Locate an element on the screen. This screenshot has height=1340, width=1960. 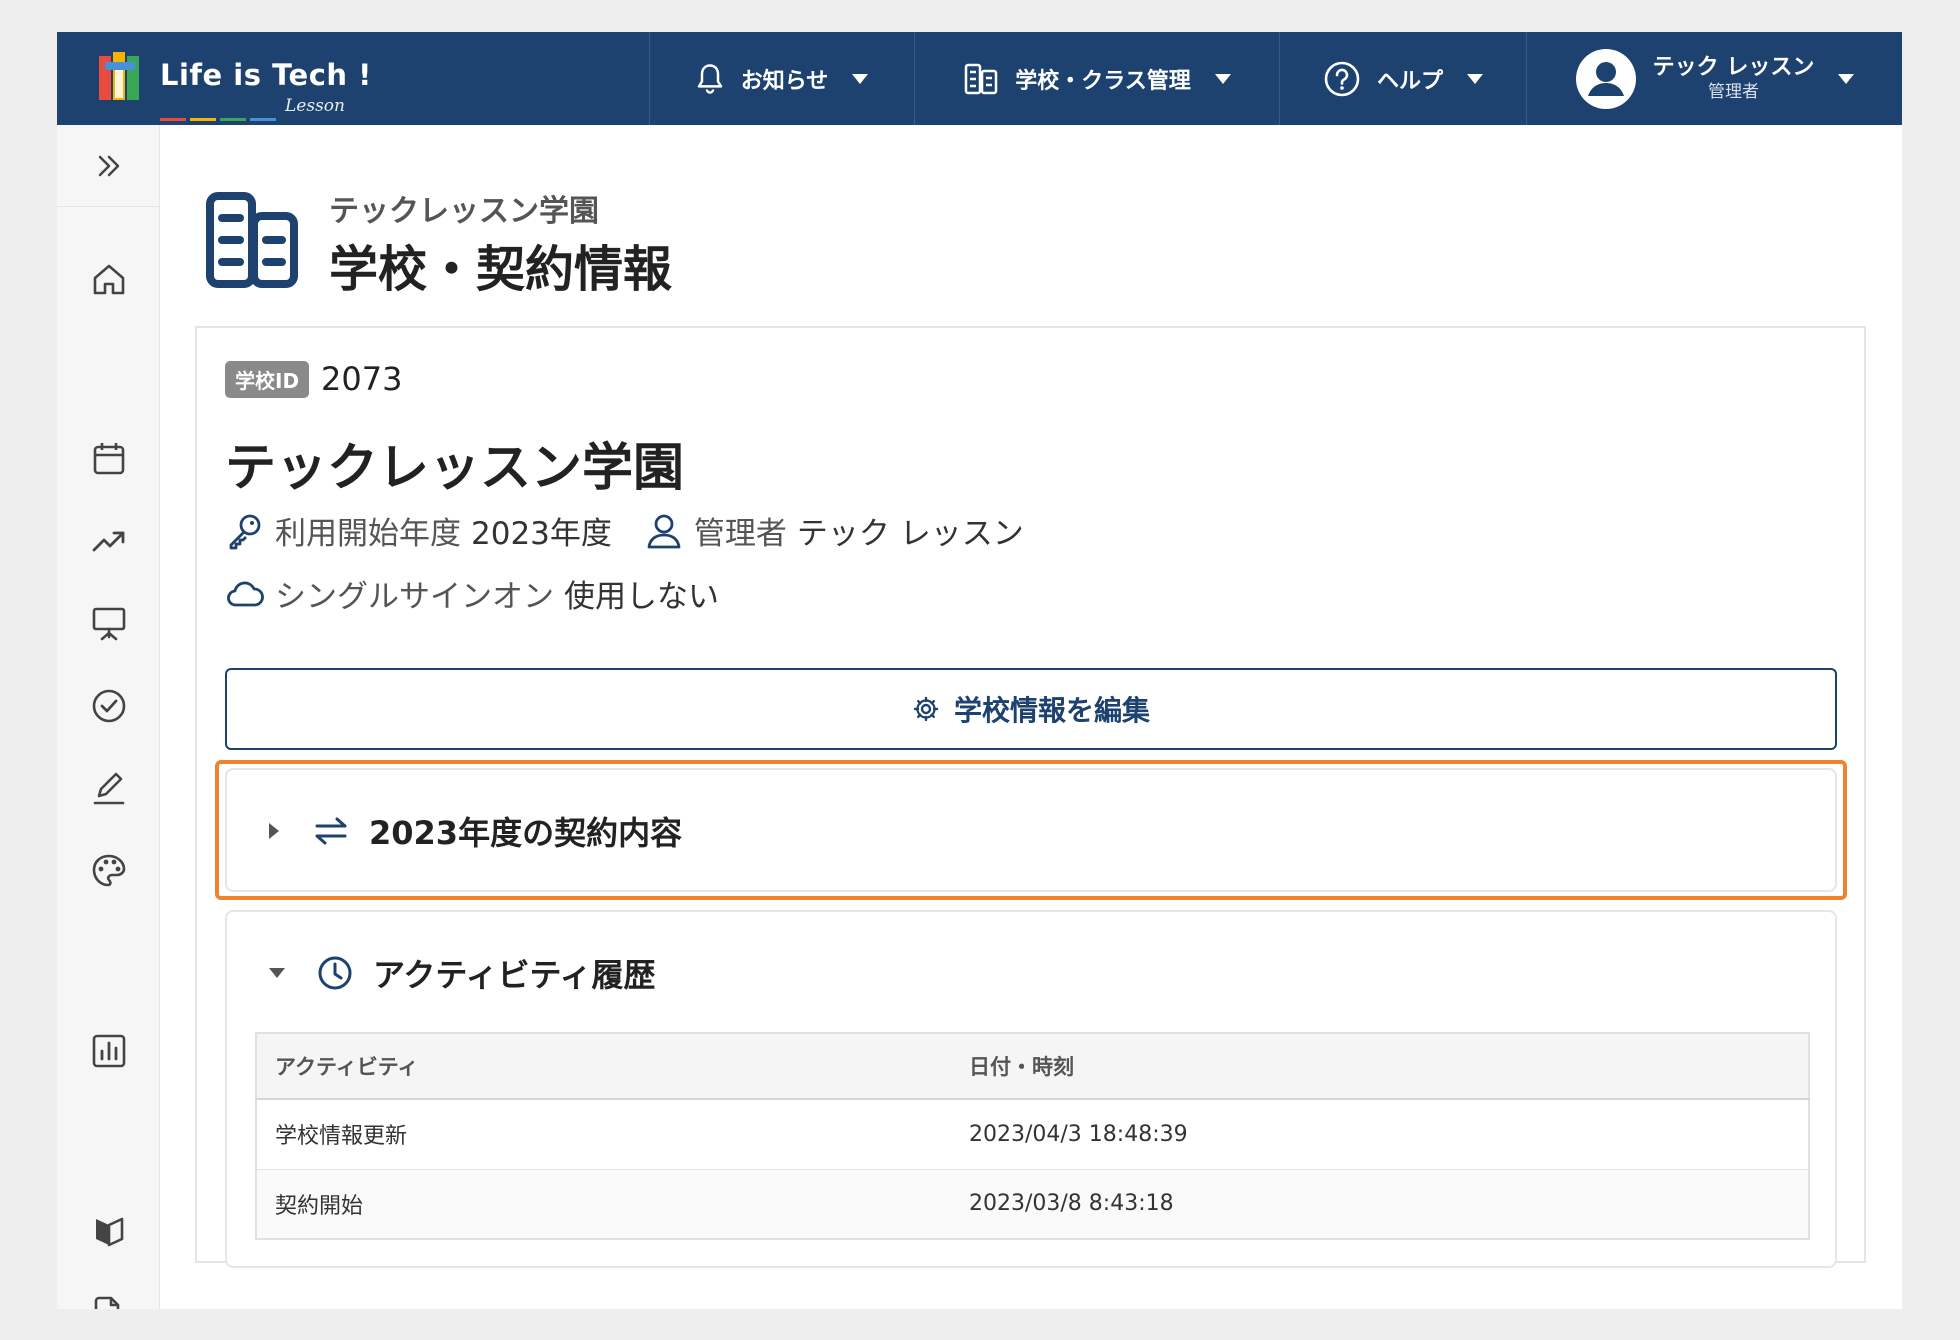
school-id-value: 2073 is located at coordinates (362, 379).